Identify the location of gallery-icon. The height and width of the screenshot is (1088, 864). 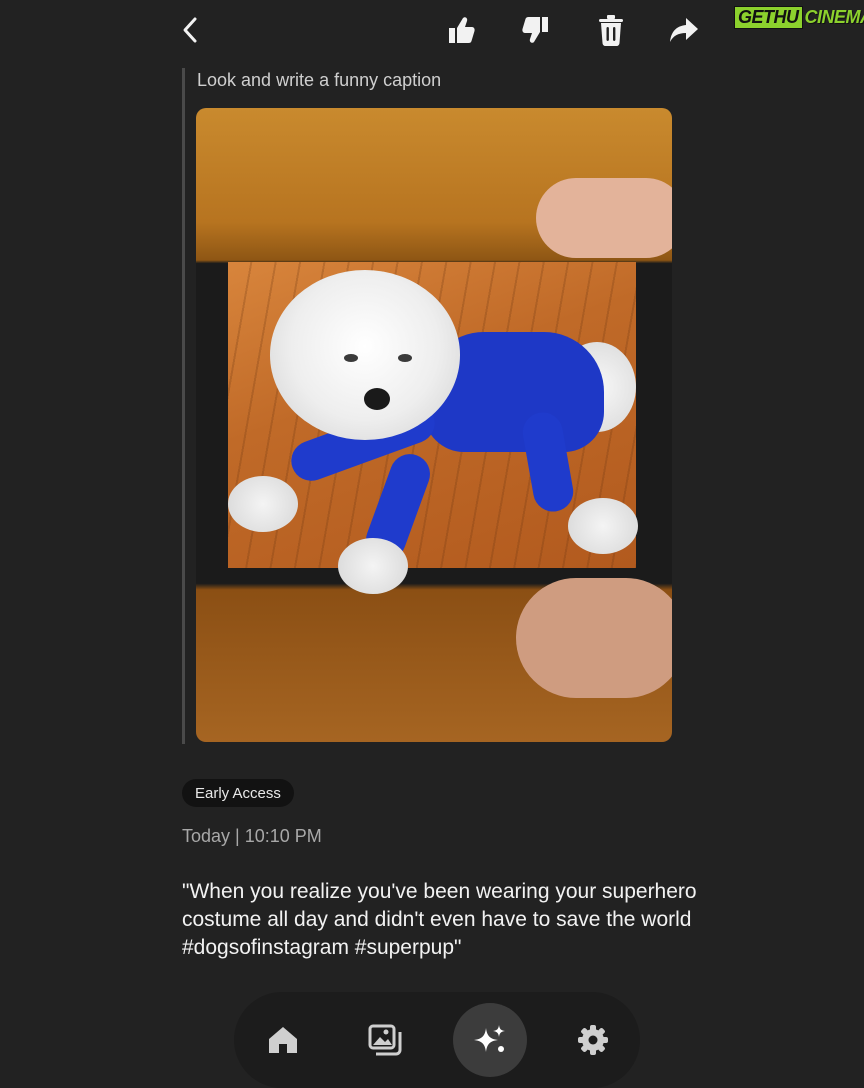
(385, 1040).